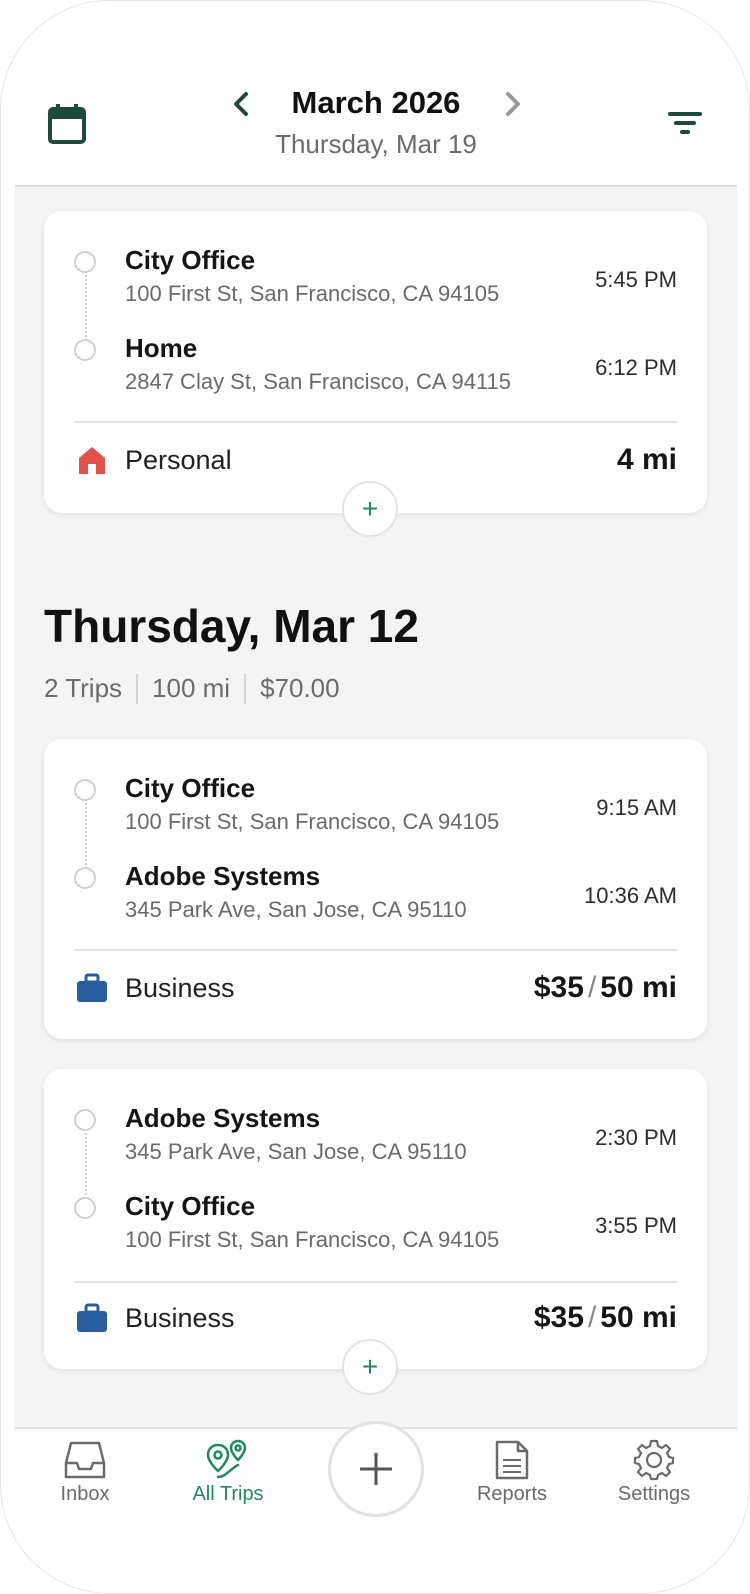  I want to click on calendar-icon, so click(67, 124).